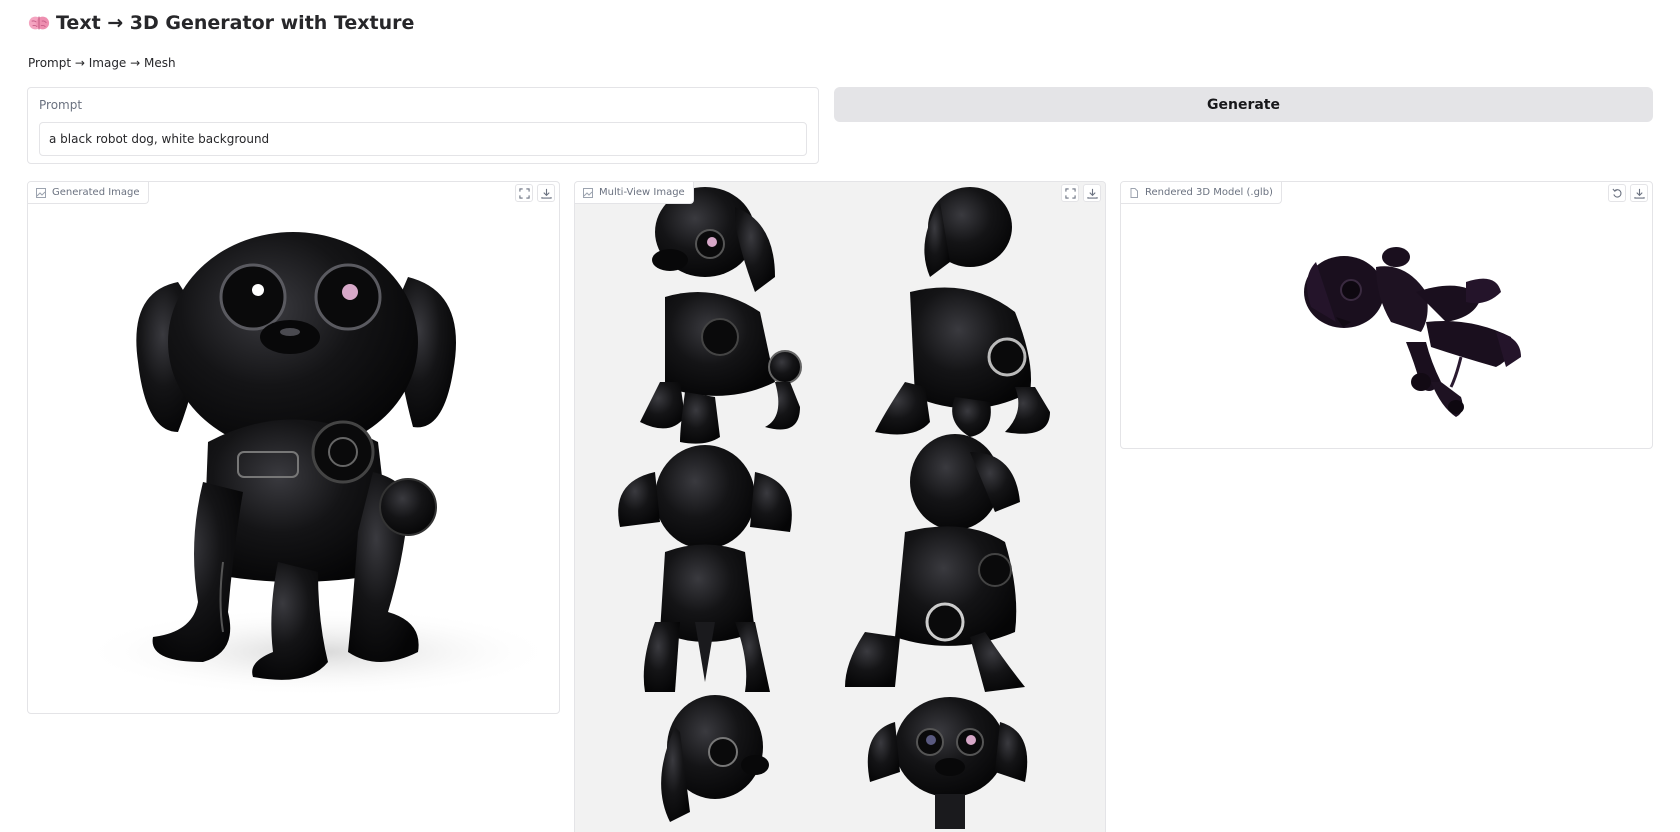 The height and width of the screenshot is (832, 1680). I want to click on model-label-text: Rendered 3D Model (.glb), so click(1209, 192).